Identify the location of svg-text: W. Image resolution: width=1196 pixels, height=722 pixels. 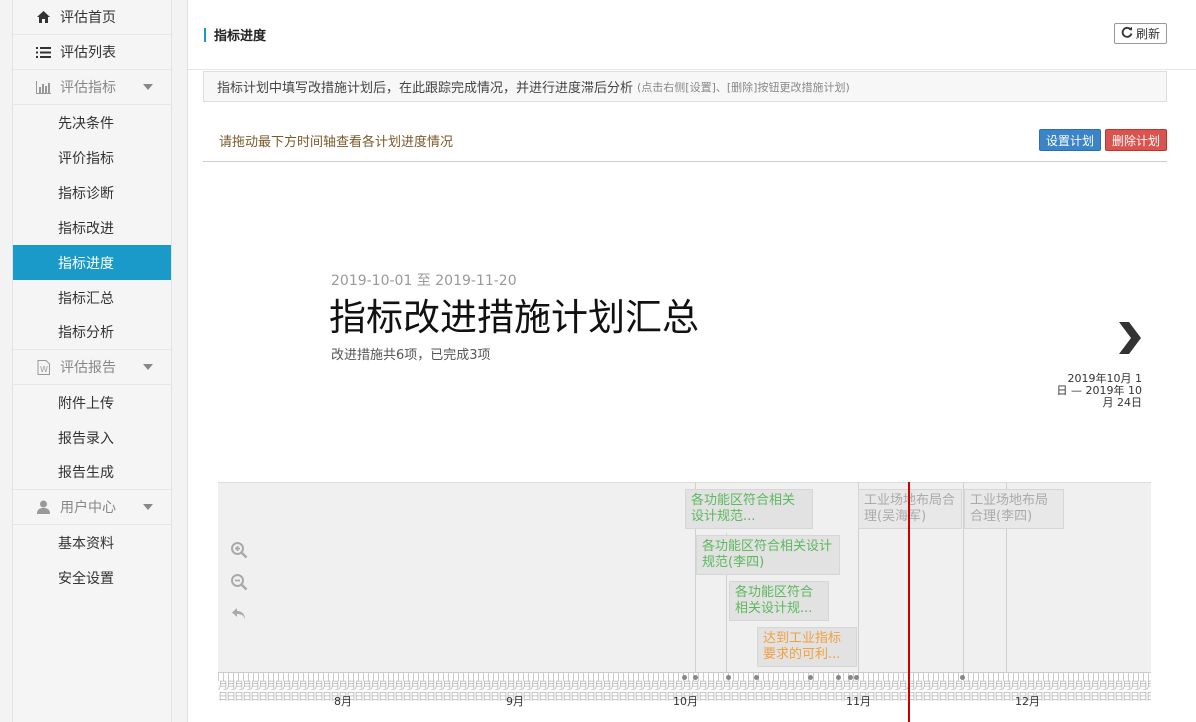
(44, 369).